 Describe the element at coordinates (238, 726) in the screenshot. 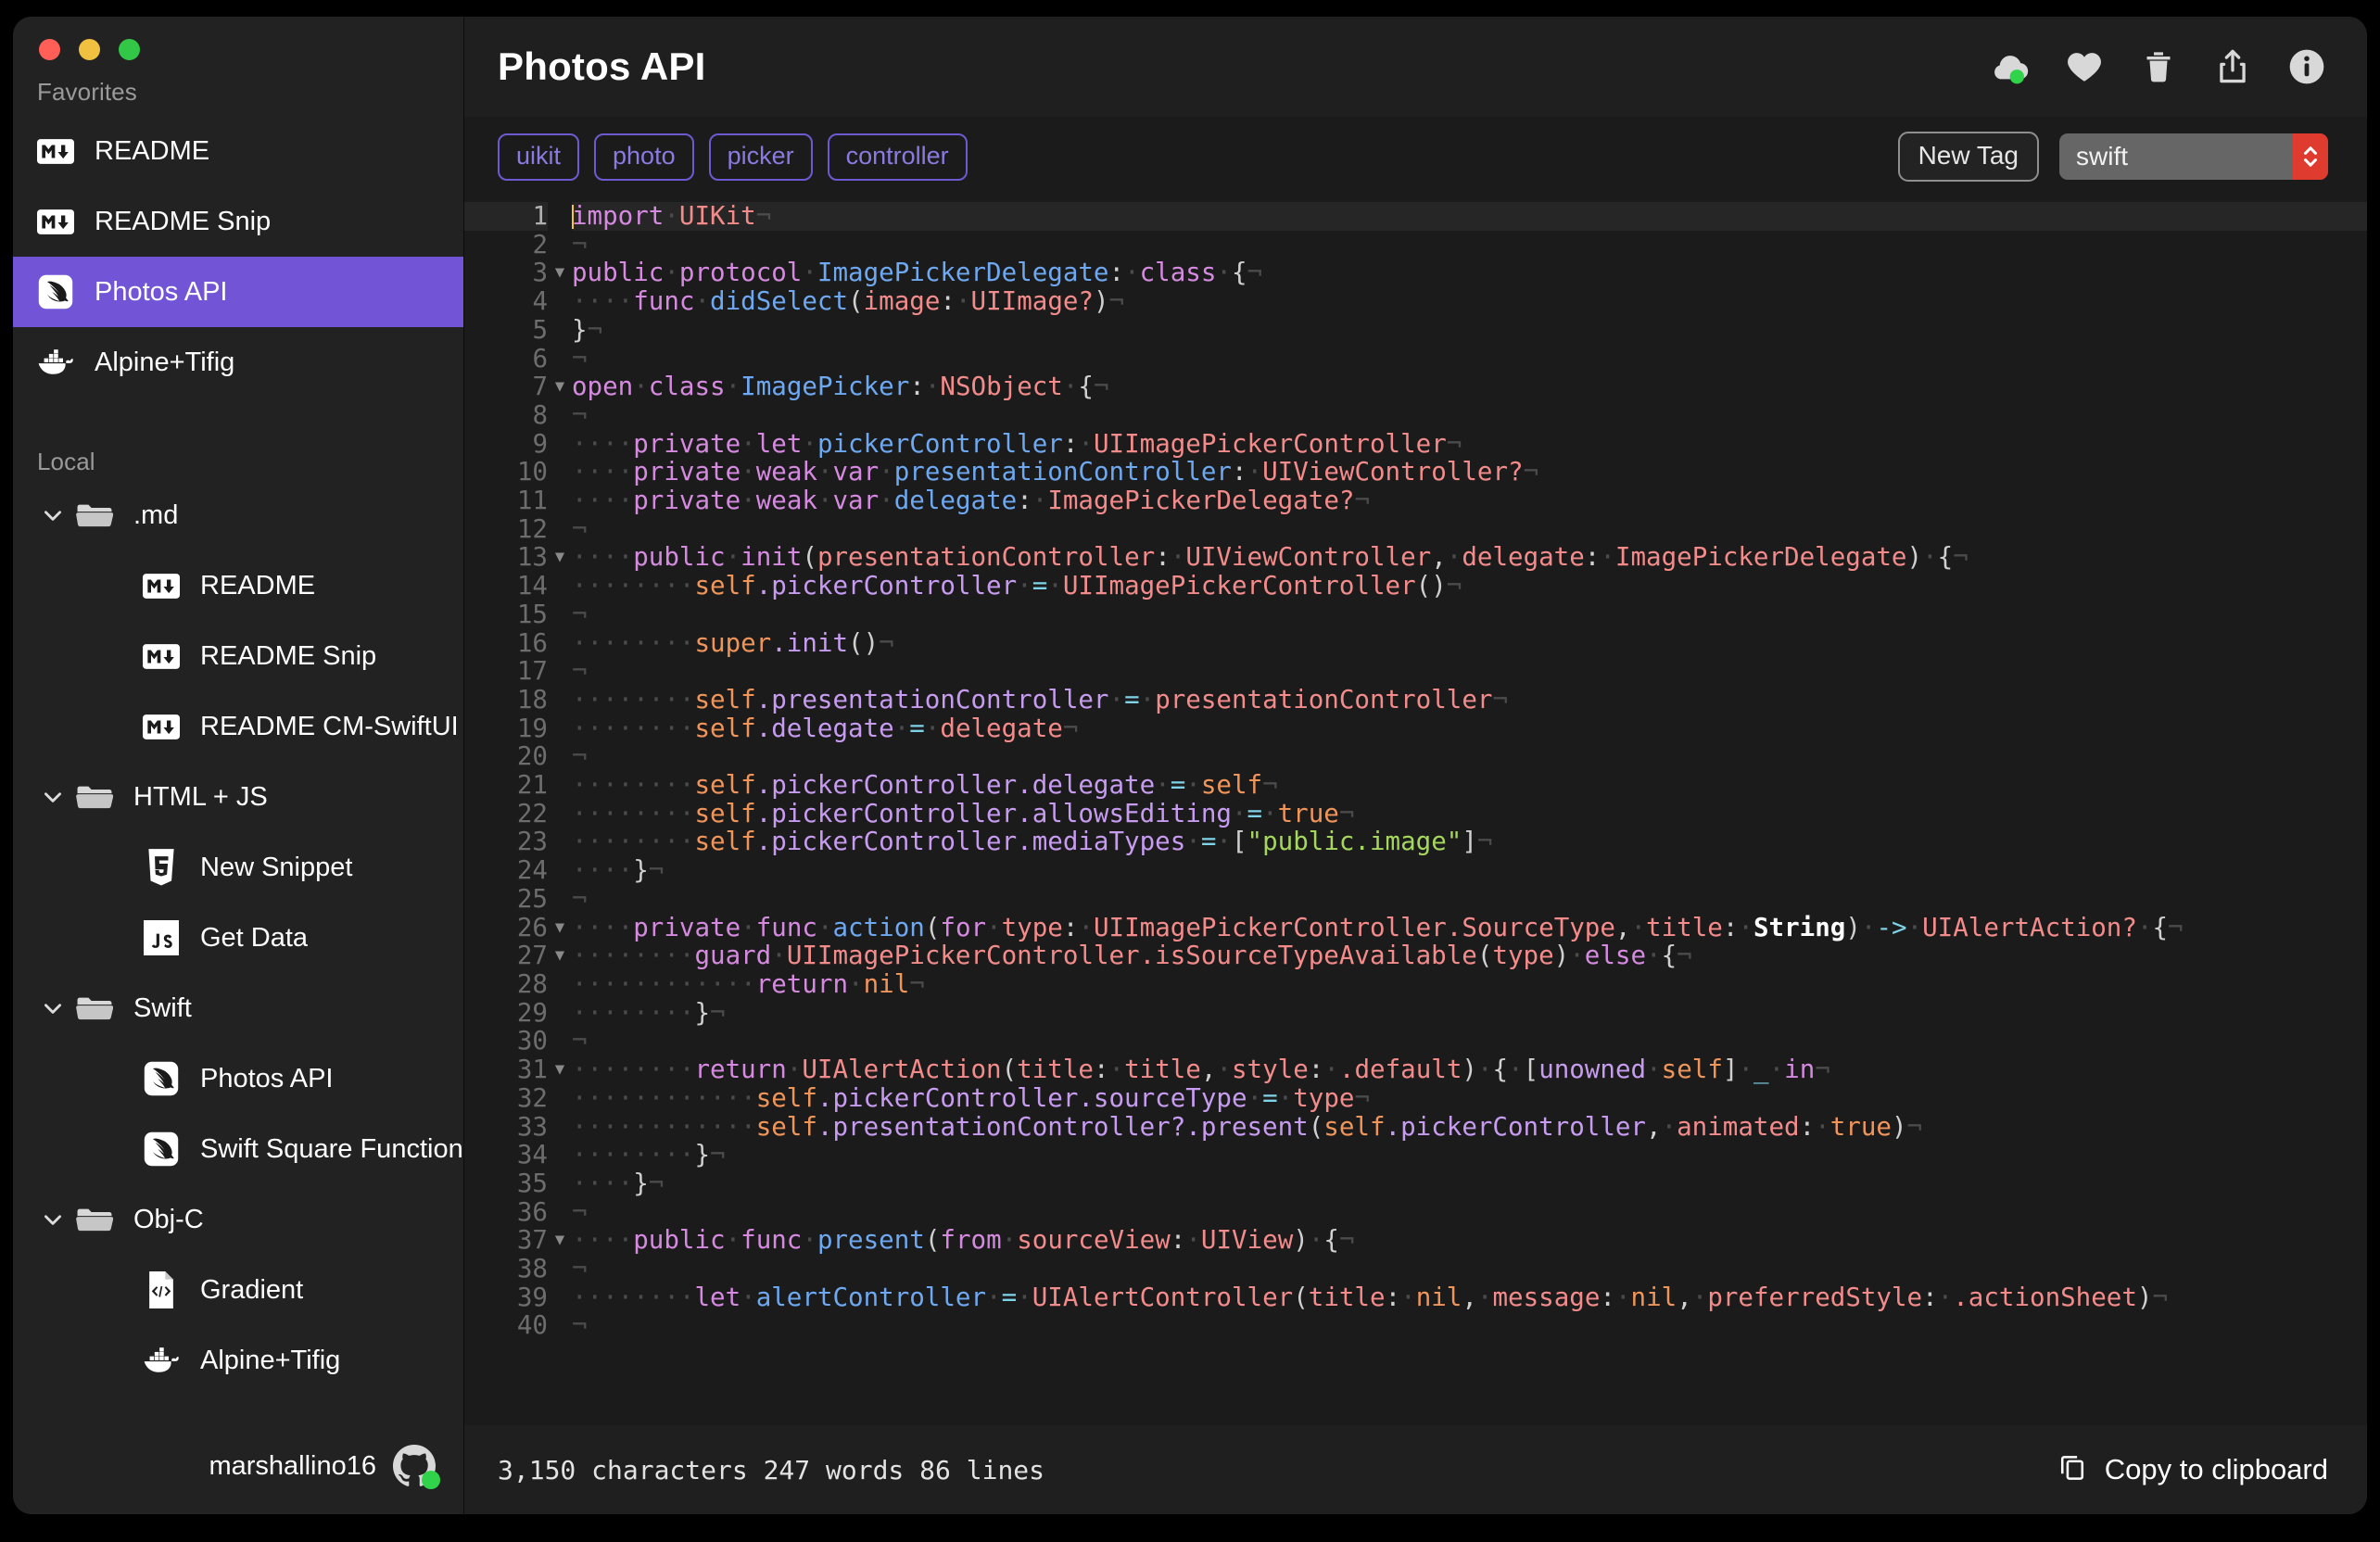

I see `sidebar-item-readme-cm-swiftui: README CM-SwiftUI` at that location.